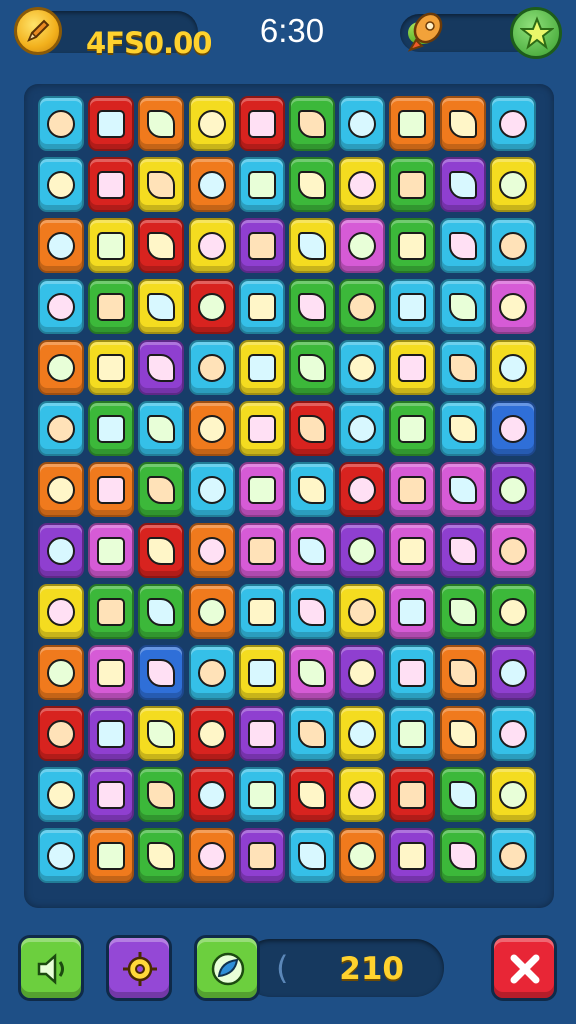 The width and height of the screenshot is (576, 1024). What do you see at coordinates (227, 968) in the screenshot?
I see `hint-button` at bounding box center [227, 968].